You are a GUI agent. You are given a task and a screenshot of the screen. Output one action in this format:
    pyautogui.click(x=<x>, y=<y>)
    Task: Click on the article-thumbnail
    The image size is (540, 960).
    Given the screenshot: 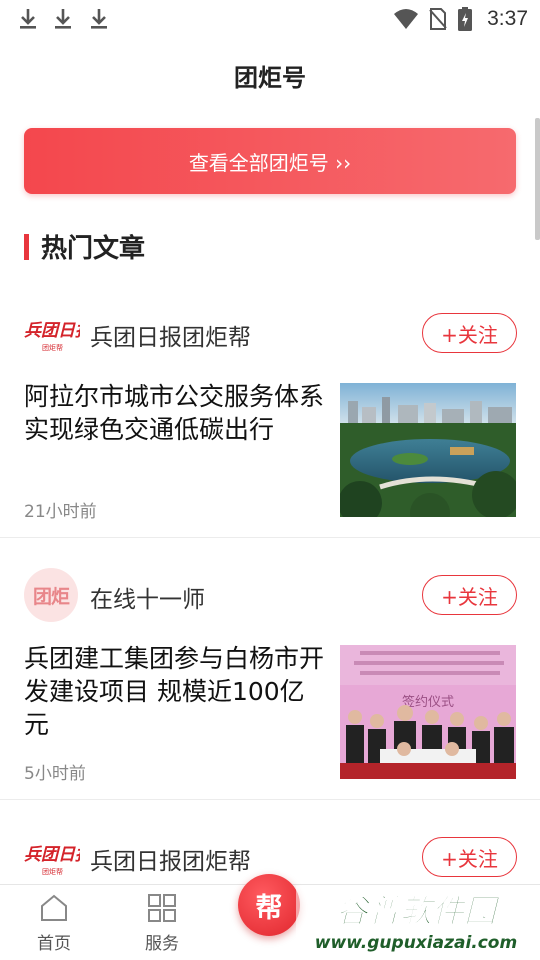 What is the action you would take?
    pyautogui.click(x=428, y=450)
    